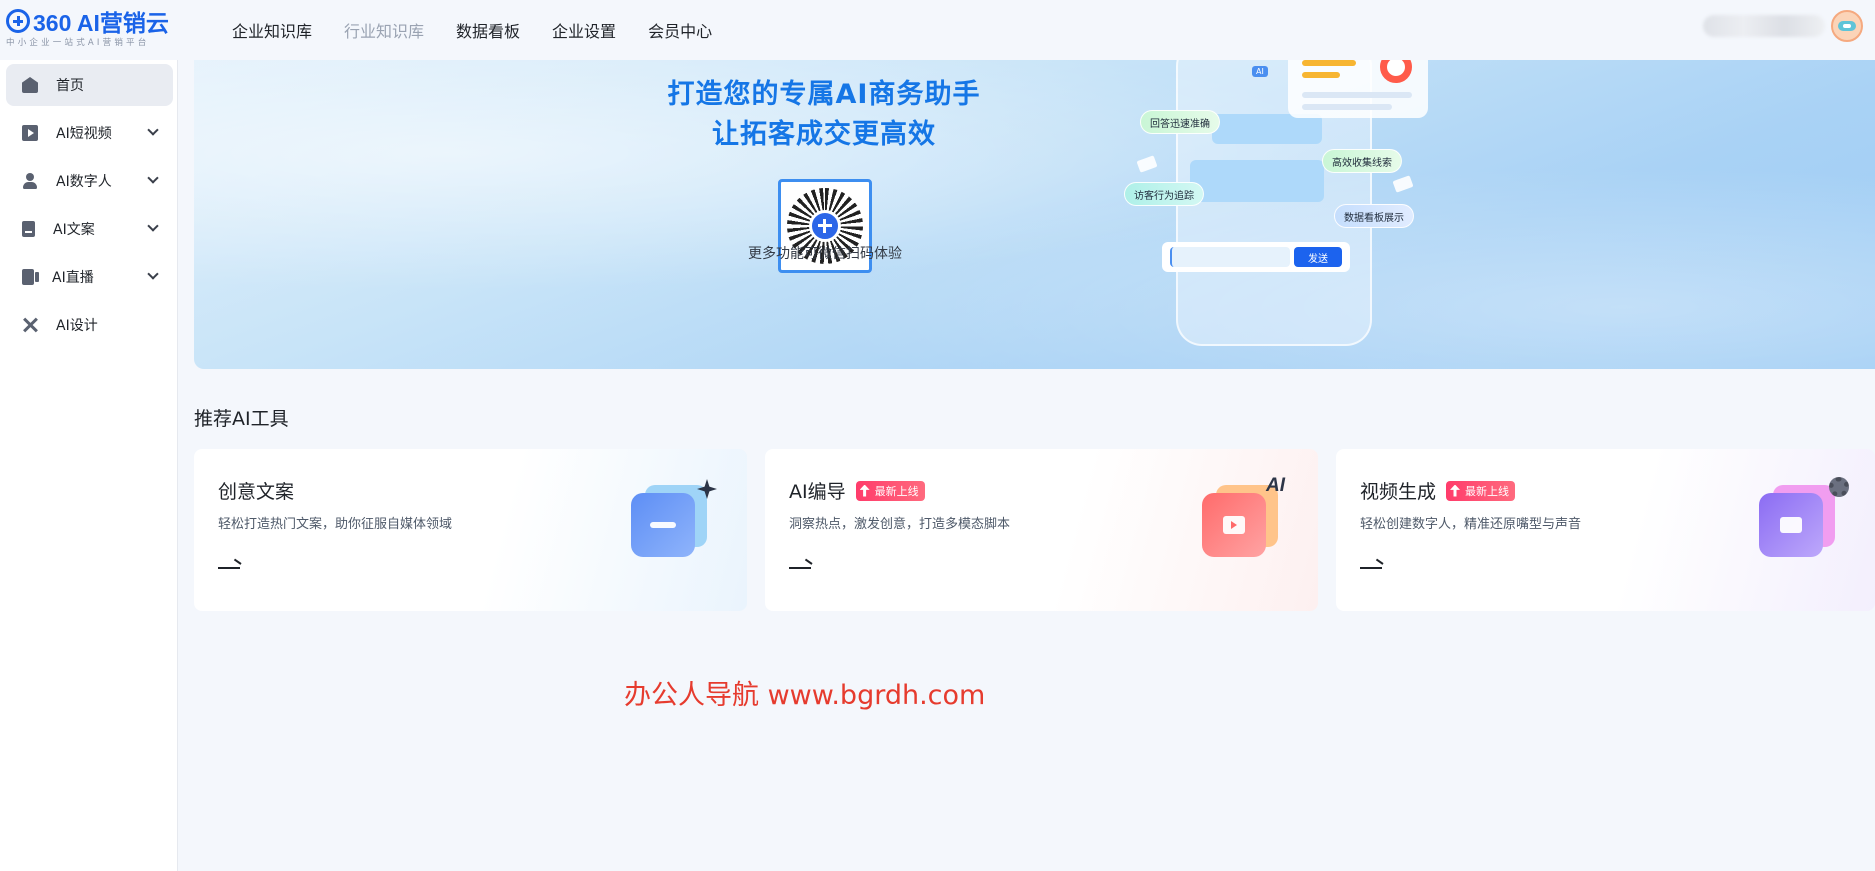 This screenshot has height=871, width=1875. I want to click on sidebar-item-ai-copywriting: AI文案, so click(89, 229).